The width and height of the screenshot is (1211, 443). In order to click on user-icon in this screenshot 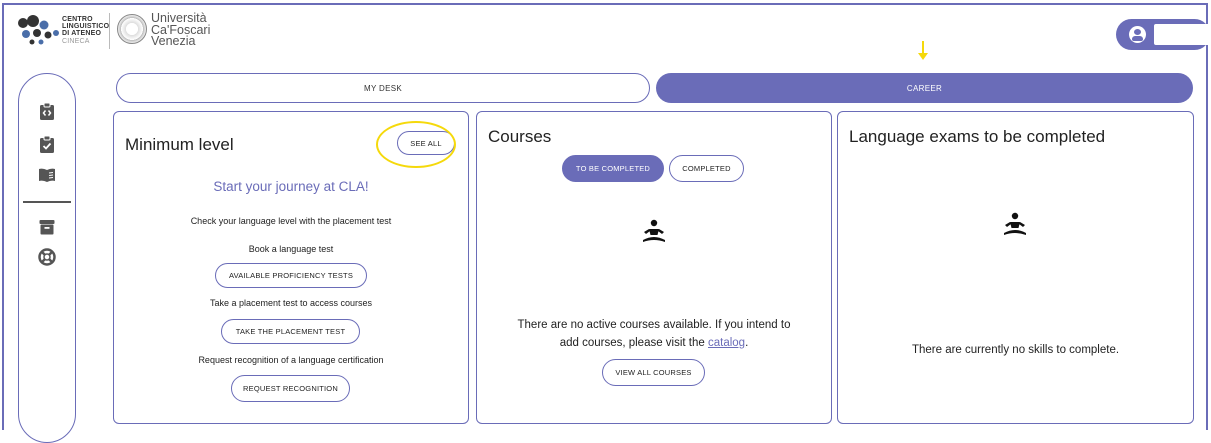, I will do `click(1137, 34)`.